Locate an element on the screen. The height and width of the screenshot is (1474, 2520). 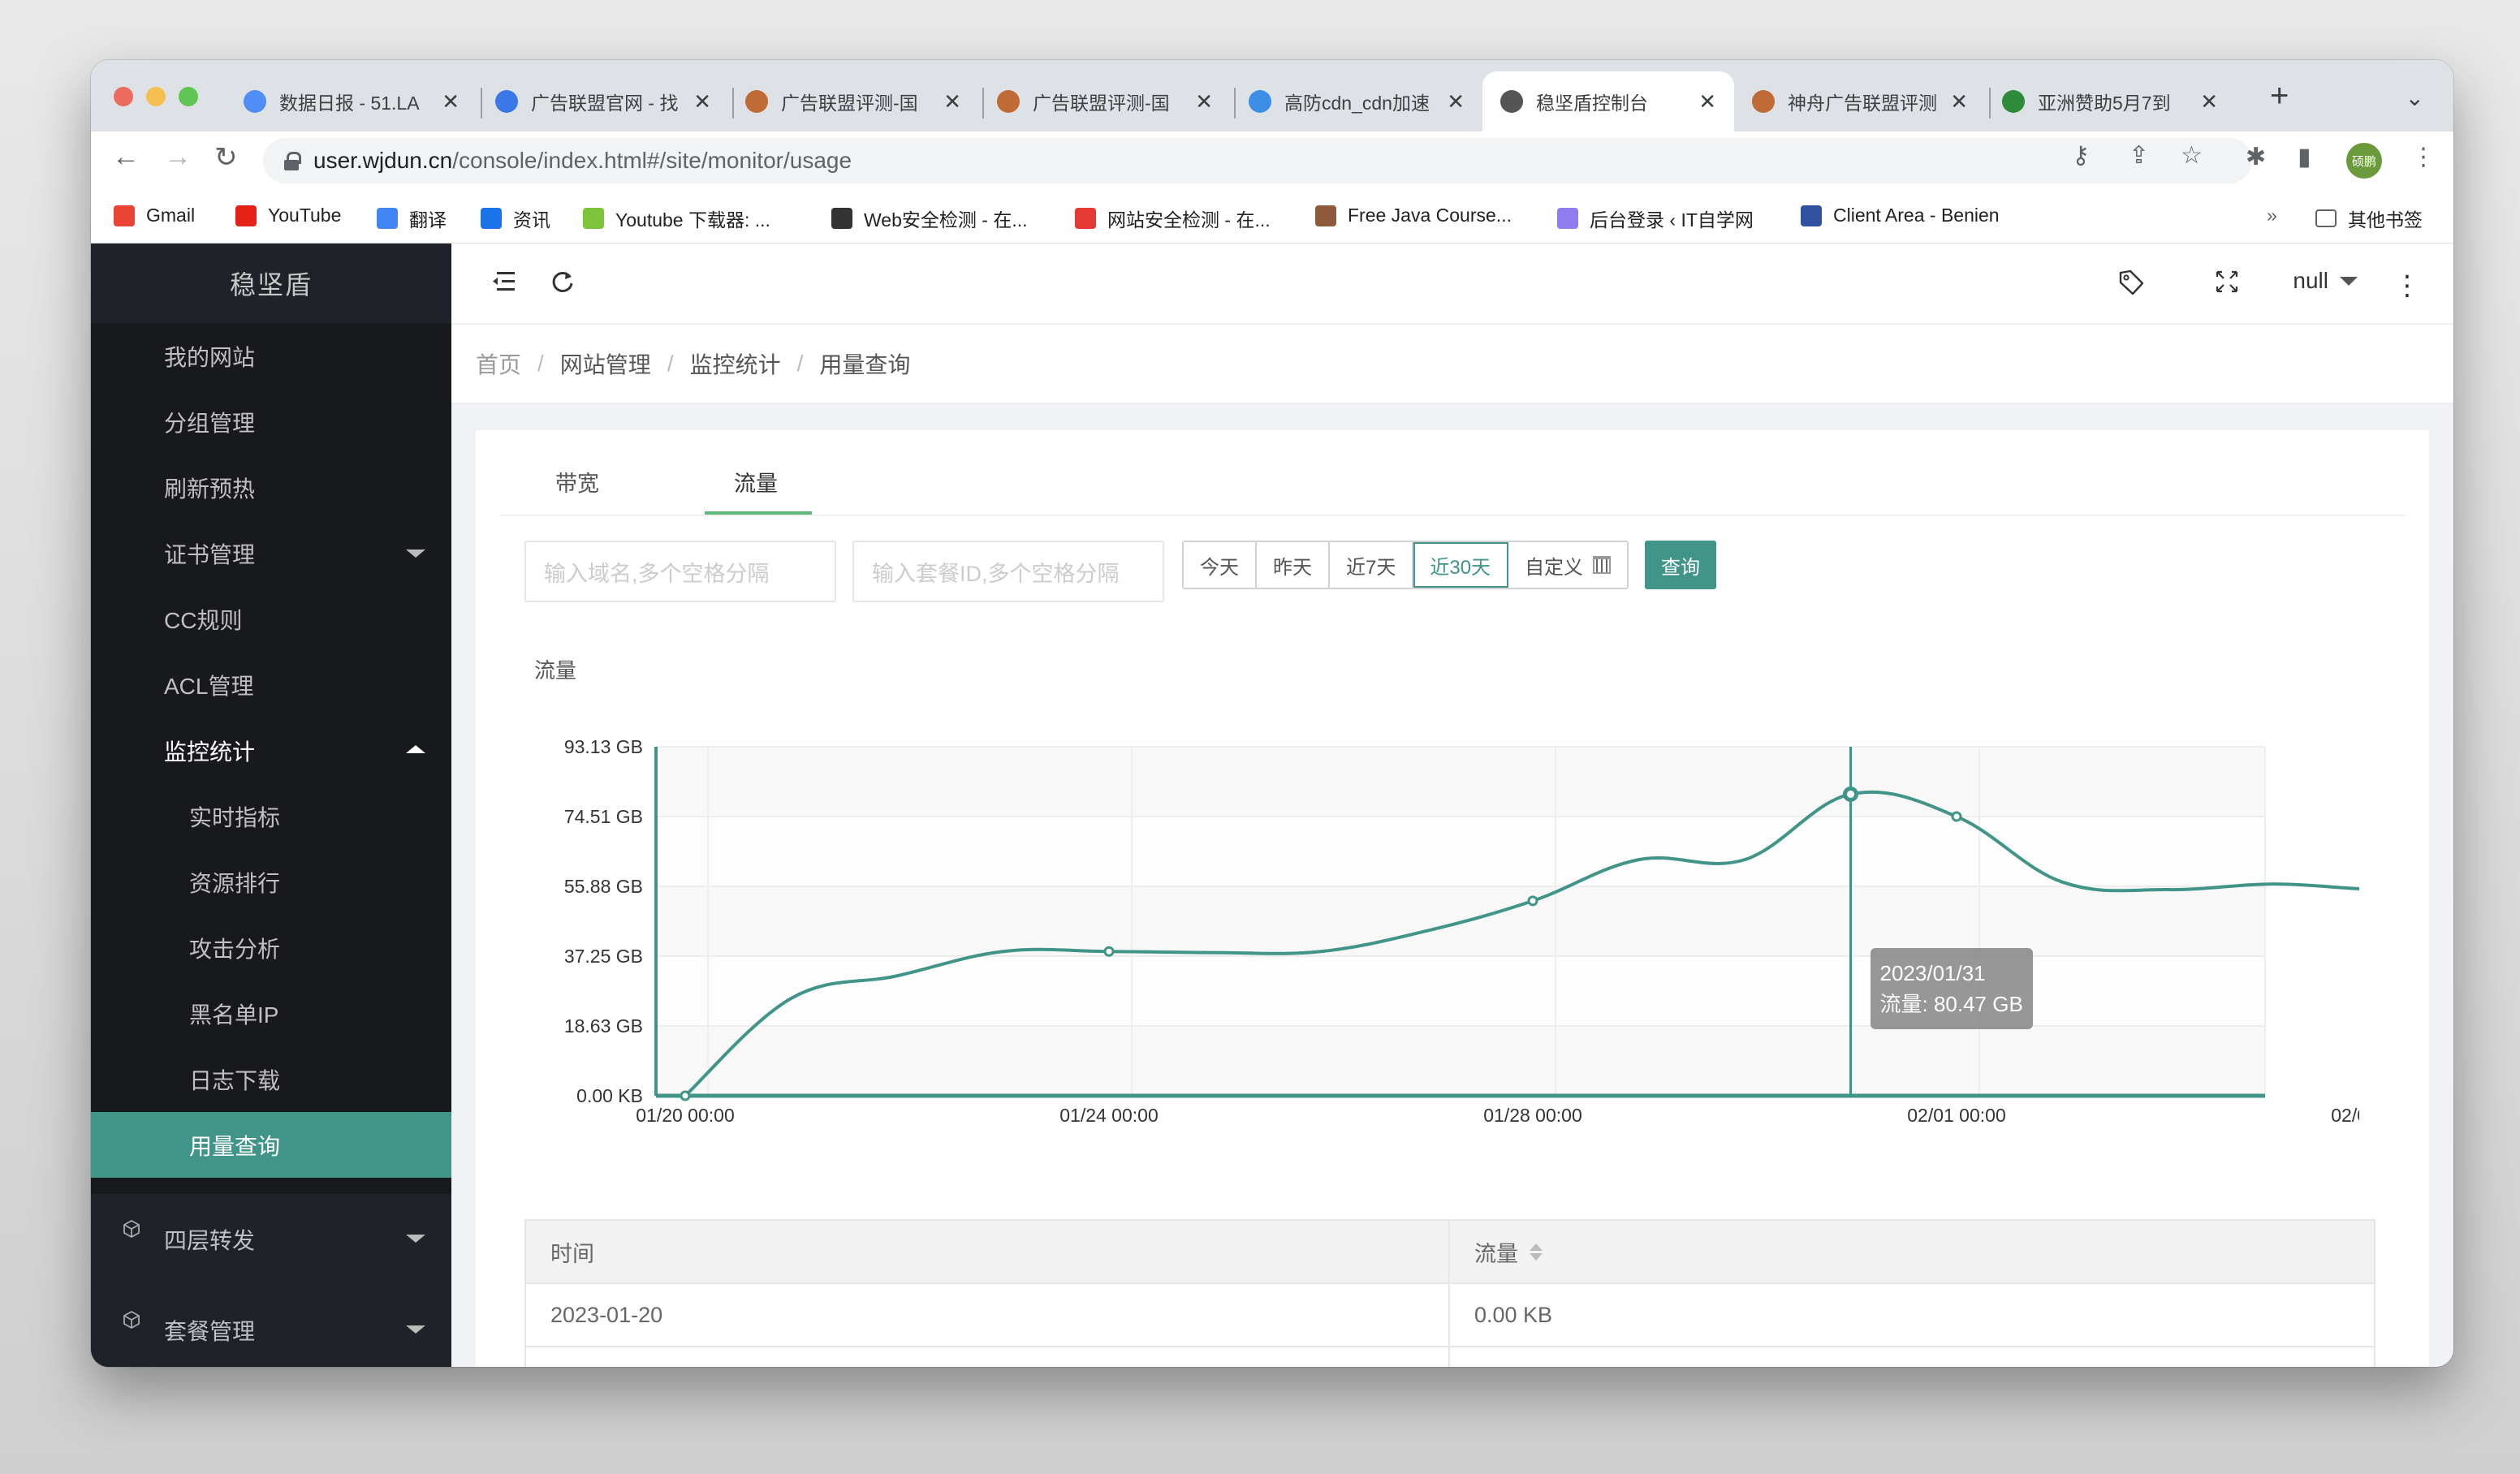
sidebar-item: 刷新预热 is located at coordinates (271, 487).